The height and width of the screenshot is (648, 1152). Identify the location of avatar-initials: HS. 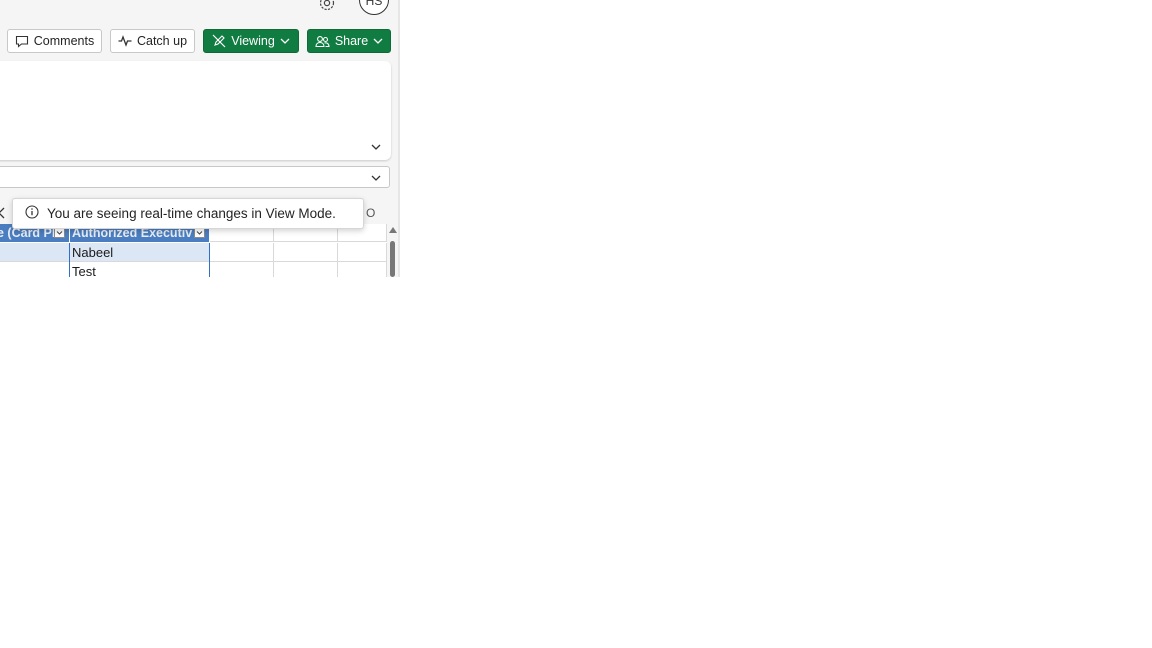
(374, 4).